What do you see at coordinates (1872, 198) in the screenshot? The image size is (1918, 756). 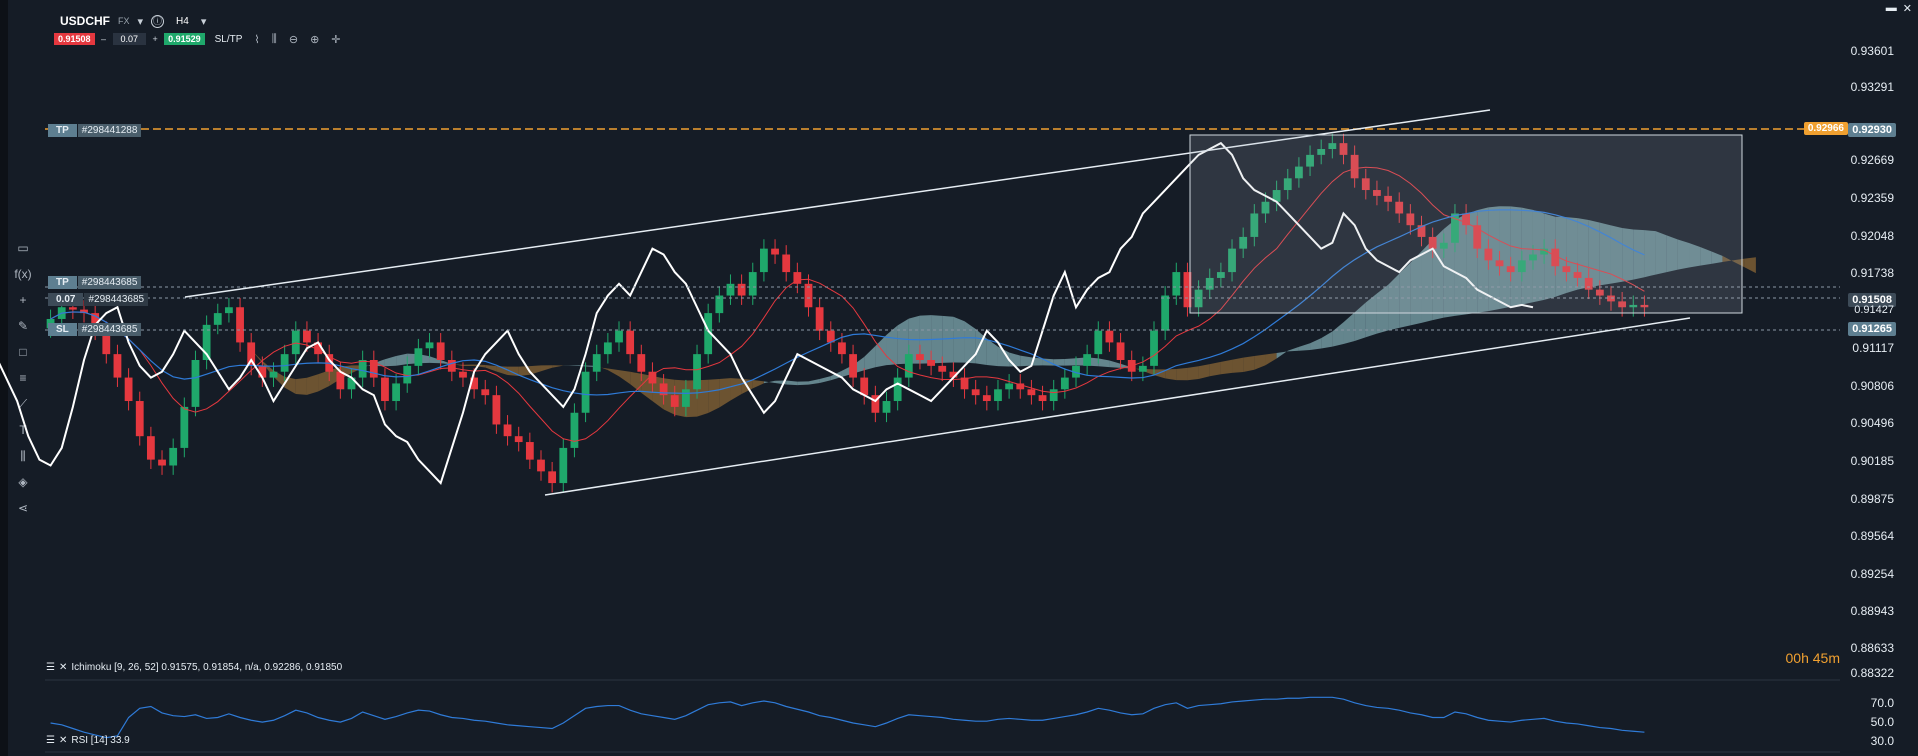 I see `price-axis-label: 0.92359` at bounding box center [1872, 198].